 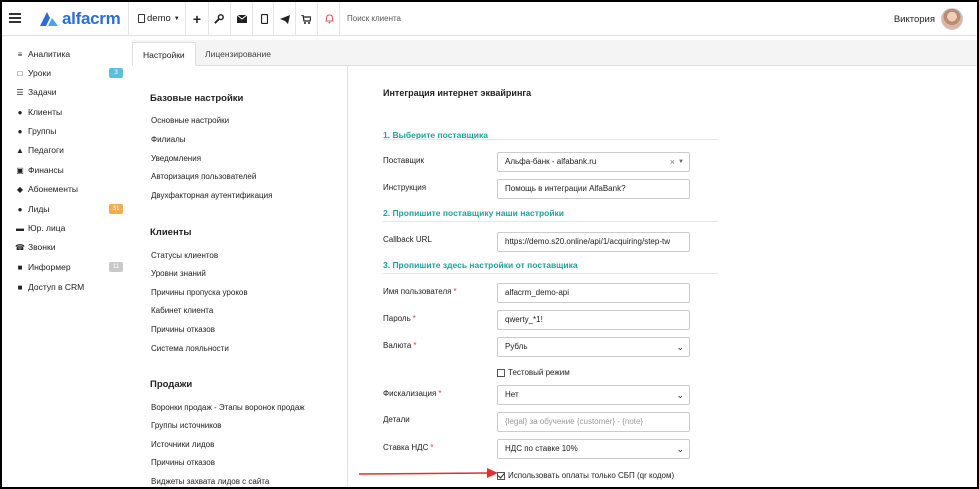 I want to click on test-mode-checkbox: Тестовый режим, so click(x=533, y=372).